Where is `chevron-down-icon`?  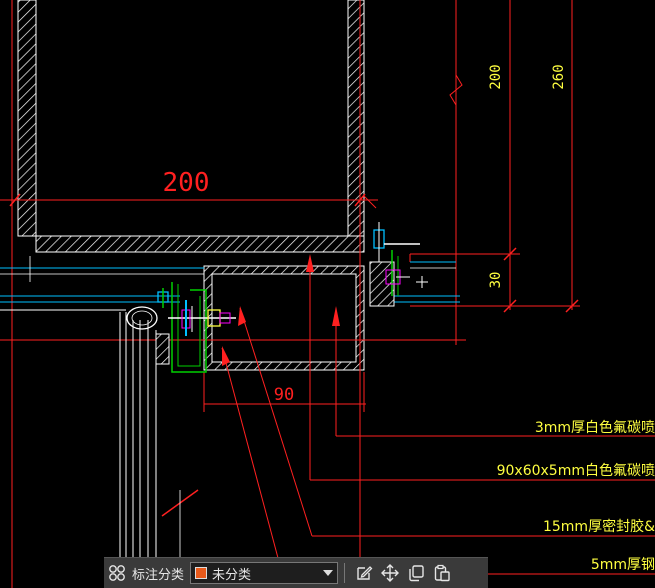
chevron-down-icon is located at coordinates (328, 573).